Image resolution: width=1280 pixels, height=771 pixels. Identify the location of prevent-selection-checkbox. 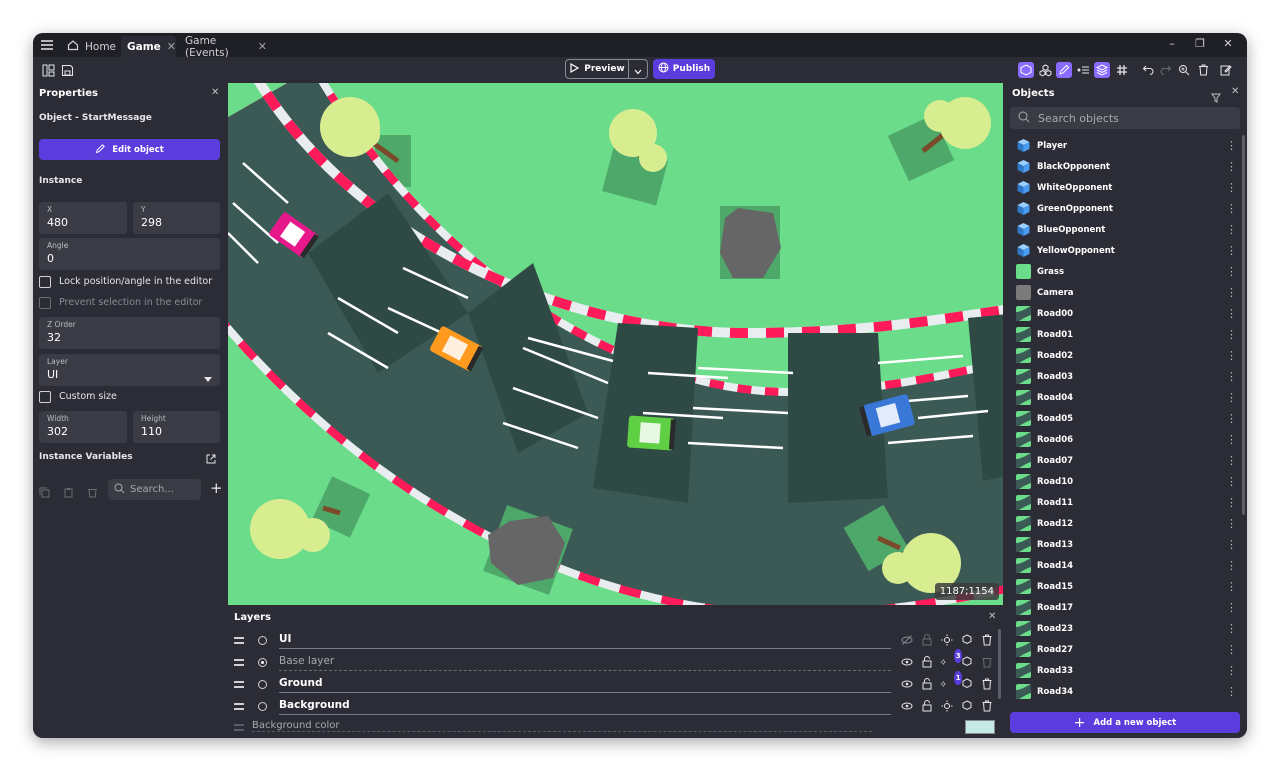
(45, 303).